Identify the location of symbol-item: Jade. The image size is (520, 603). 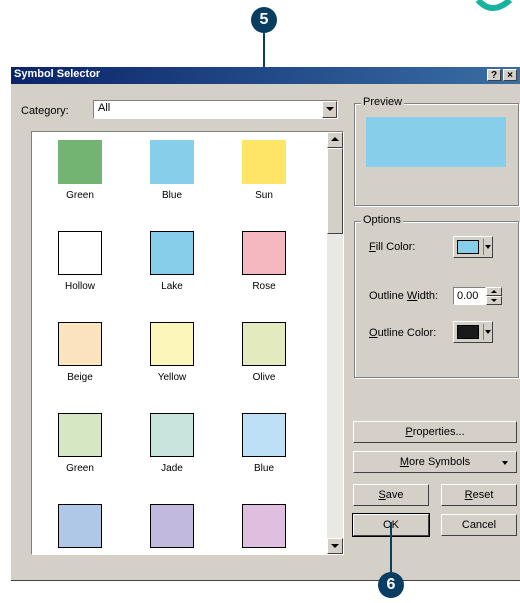
(173, 447).